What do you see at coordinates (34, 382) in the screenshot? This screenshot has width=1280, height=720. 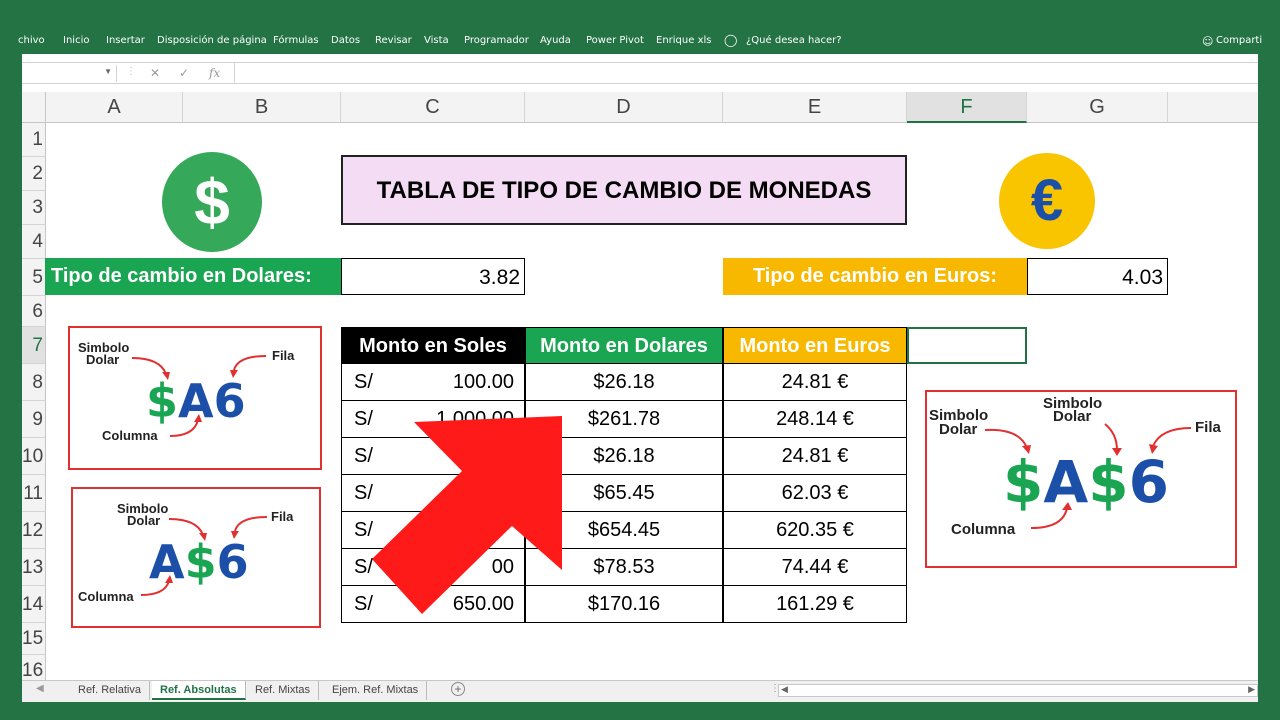 I see `row-header-8: 8` at bounding box center [34, 382].